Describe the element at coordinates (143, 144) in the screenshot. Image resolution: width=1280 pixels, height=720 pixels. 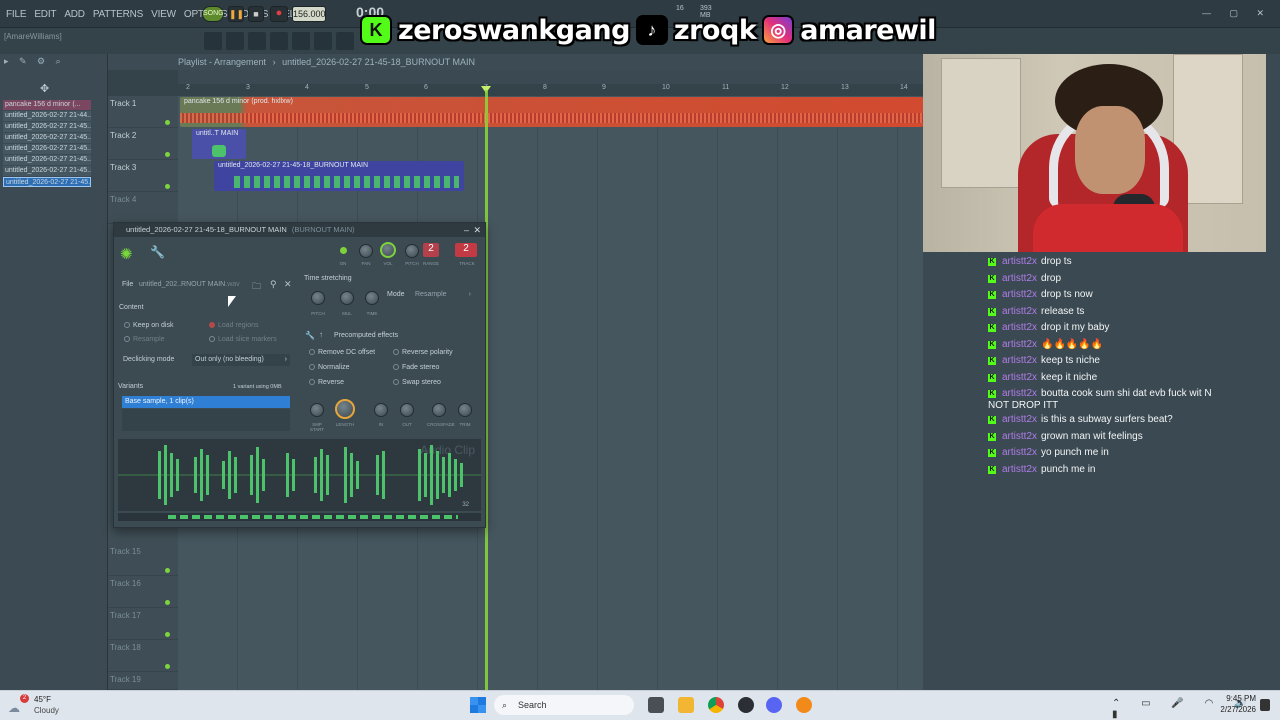
I see `track-header: Track 2` at that location.